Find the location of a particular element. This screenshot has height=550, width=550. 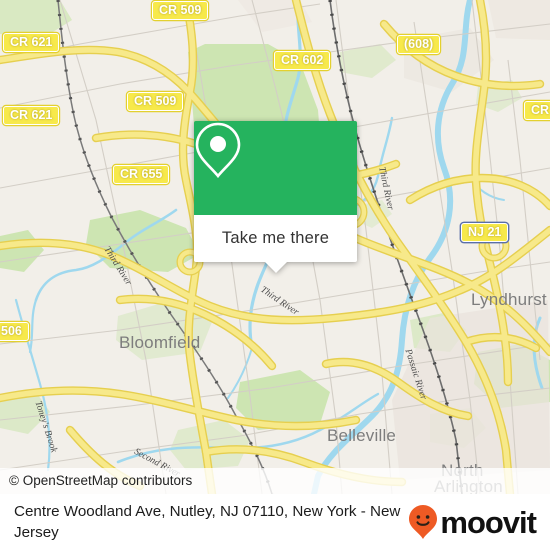

location-popup: Take me there is located at coordinates (275, 197).